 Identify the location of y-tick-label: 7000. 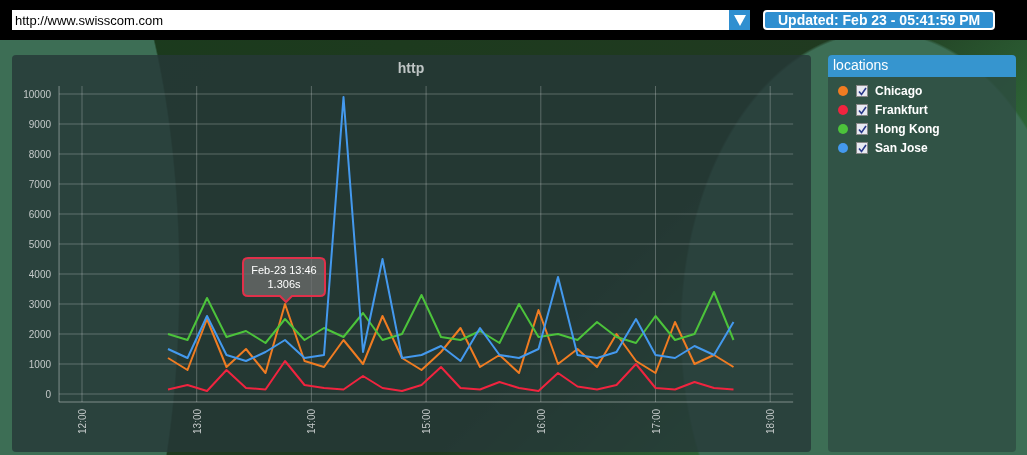
(40, 184).